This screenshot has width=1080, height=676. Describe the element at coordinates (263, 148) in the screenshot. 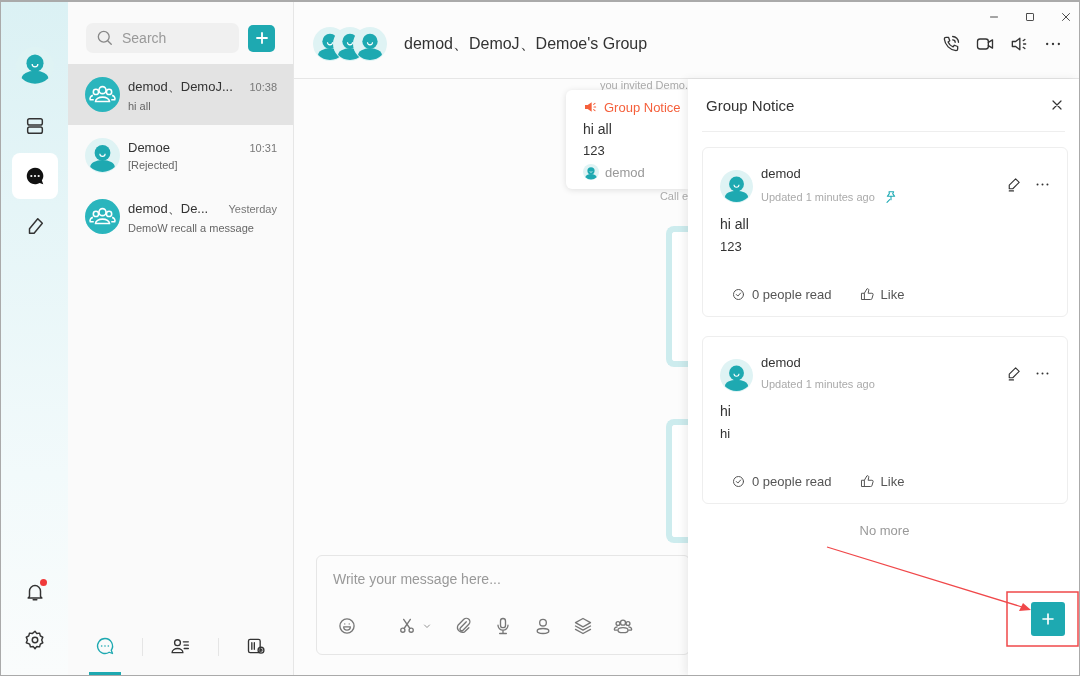

I see `conversation-time: 10:31` at that location.